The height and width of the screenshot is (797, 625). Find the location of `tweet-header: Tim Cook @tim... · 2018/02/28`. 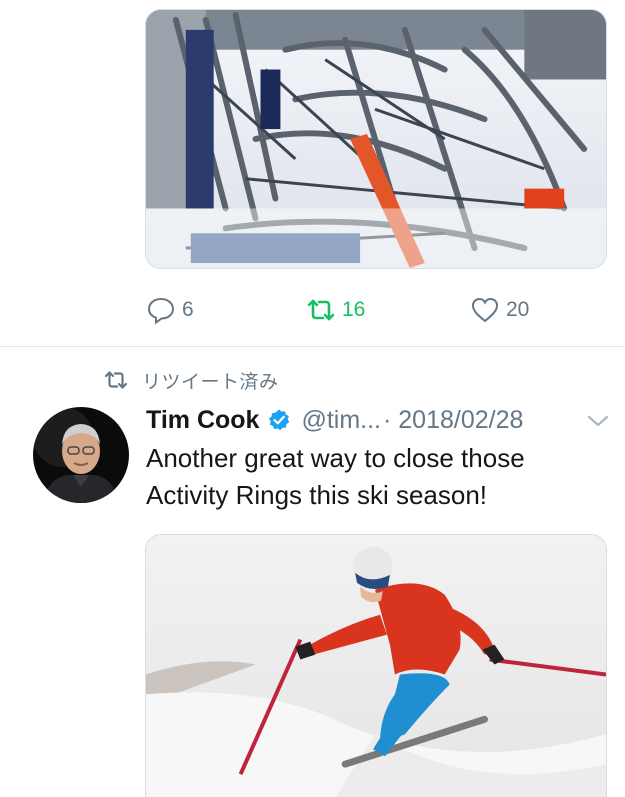

tweet-header: Tim Cook @tim... · 2018/02/28 is located at coordinates (381, 420).